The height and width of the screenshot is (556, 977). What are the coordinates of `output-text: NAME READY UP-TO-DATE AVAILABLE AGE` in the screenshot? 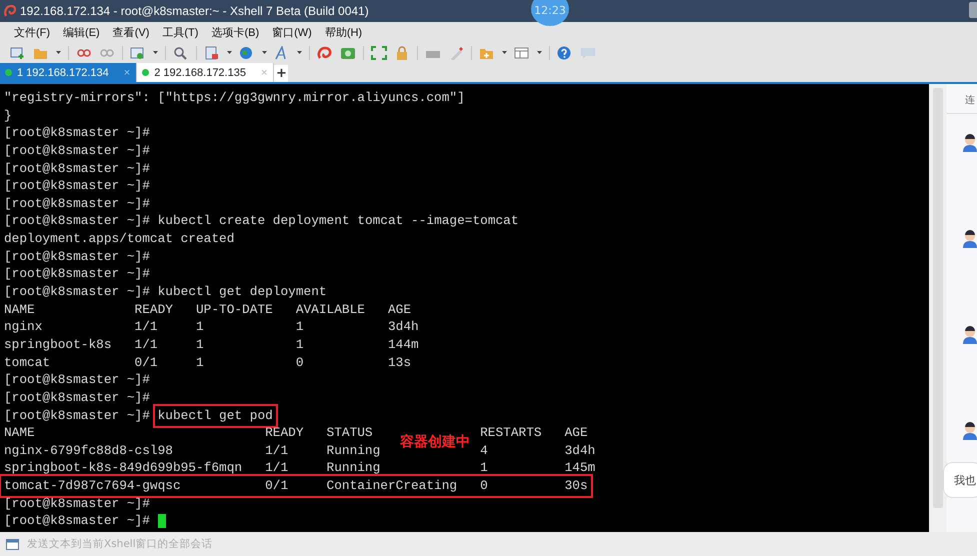 It's located at (208, 309).